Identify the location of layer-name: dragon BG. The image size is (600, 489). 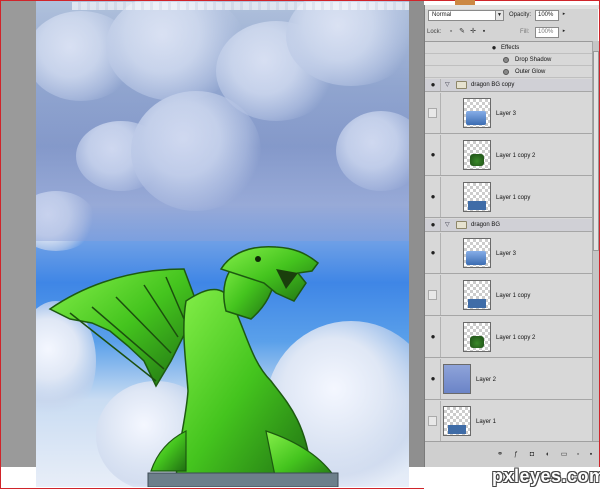
(486, 225).